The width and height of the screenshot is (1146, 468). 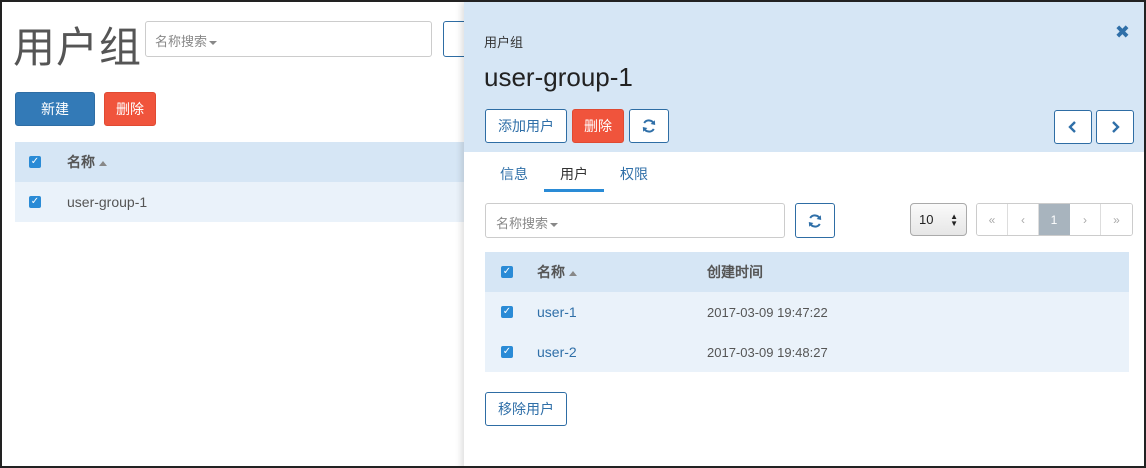 What do you see at coordinates (78, 47) in the screenshot?
I see `page-title: 用户组` at bounding box center [78, 47].